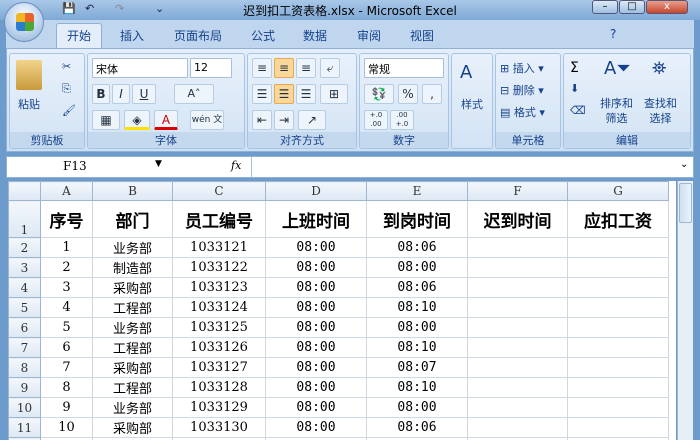  What do you see at coordinates (616, 111) in the screenshot?
I see `sort-filter-button: 排序和 筛选` at bounding box center [616, 111].